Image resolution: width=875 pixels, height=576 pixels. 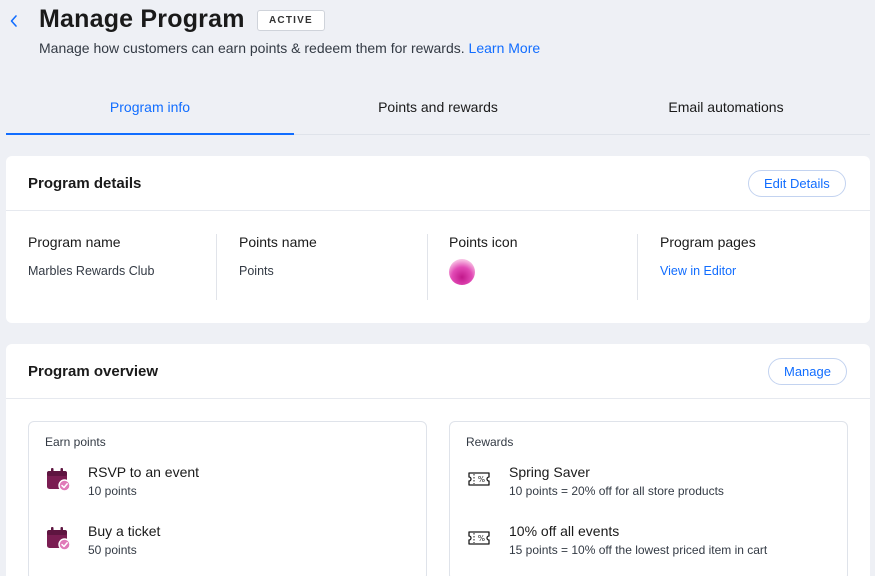 I want to click on manage-button: Manage, so click(x=807, y=371).